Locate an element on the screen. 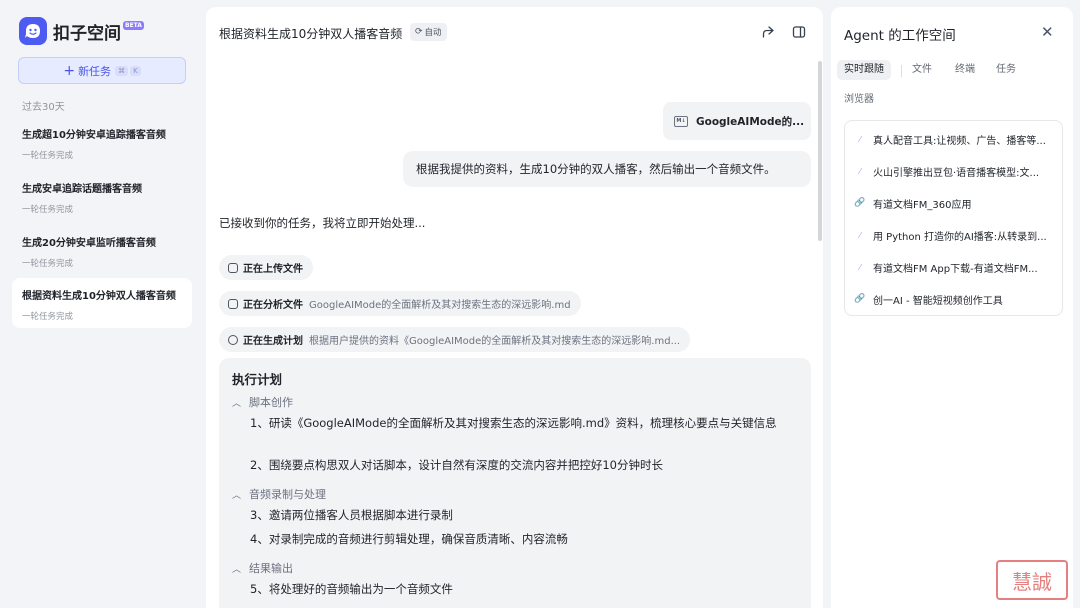  analyze-file-icon is located at coordinates (233, 303).